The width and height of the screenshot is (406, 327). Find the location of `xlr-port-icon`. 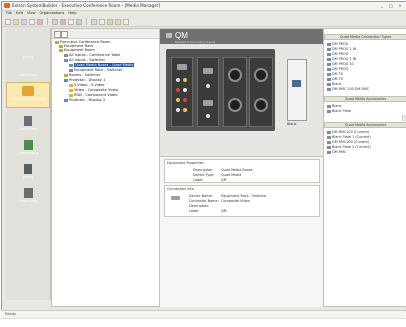

xlr-port-icon is located at coordinates (235, 105).